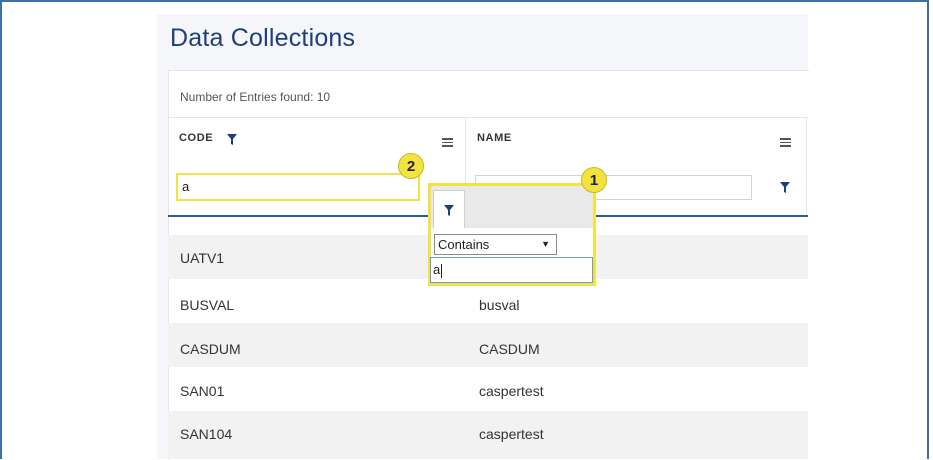 The image size is (933, 460). I want to click on table-row: SAN104 caspertest, so click(488, 435).